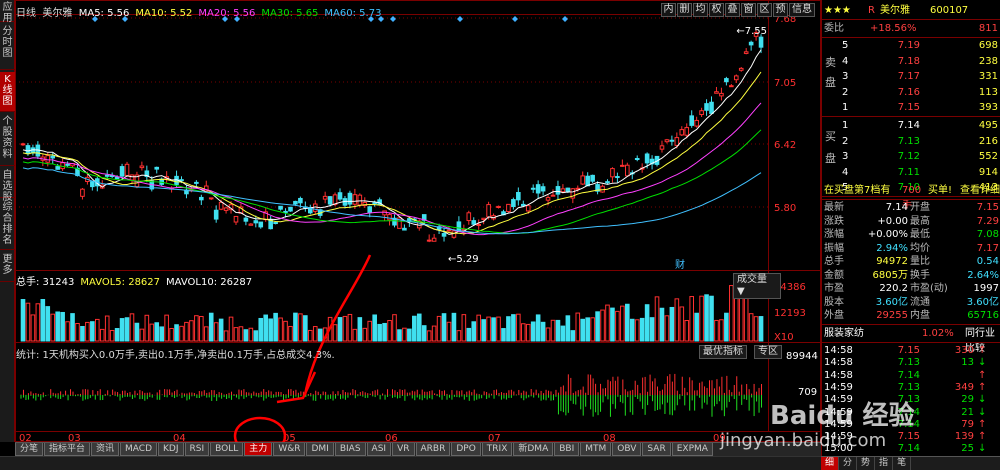 This screenshot has width=1000, height=470. I want to click on indicator-tab-14: DPO, so click(466, 449).